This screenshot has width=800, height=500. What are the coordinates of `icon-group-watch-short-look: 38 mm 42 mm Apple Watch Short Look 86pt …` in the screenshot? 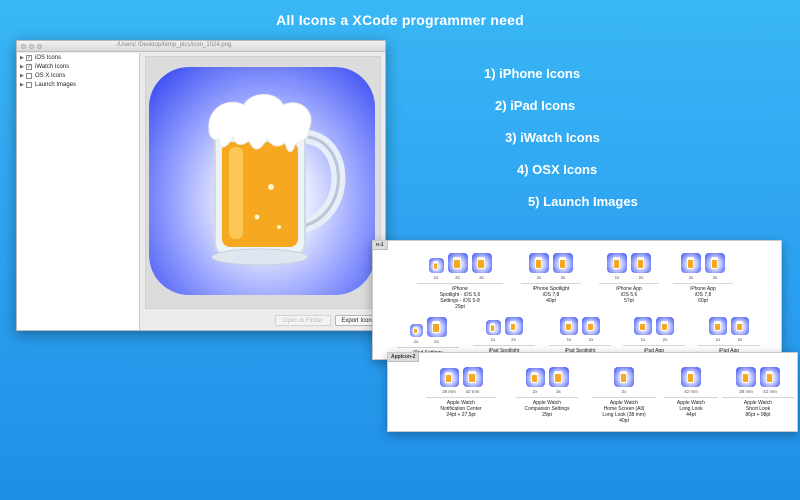 It's located at (758, 392).